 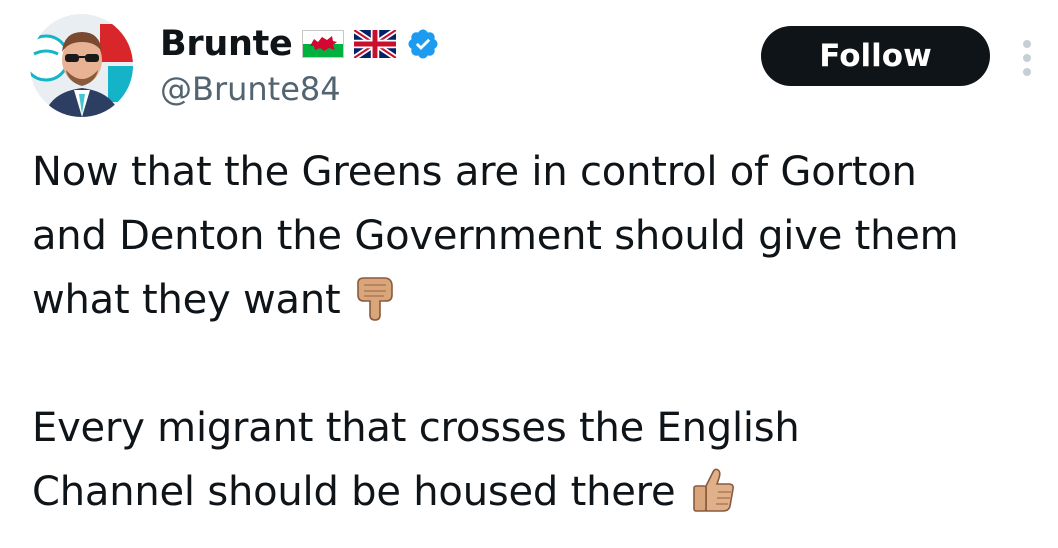 I want to click on backhand-index-pointing-down-icon, so click(x=375, y=299).